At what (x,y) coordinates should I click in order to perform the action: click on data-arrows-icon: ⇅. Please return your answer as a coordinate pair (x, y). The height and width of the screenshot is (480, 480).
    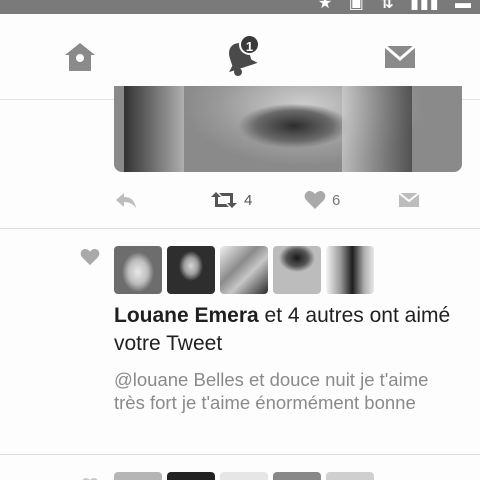
    Looking at the image, I should click on (387, 6).